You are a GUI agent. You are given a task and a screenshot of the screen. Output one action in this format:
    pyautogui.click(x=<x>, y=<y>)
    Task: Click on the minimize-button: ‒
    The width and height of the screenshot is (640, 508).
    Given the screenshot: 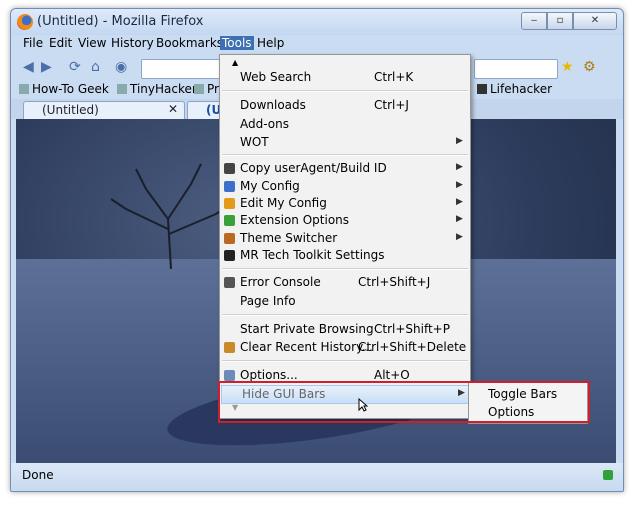 What is the action you would take?
    pyautogui.click(x=534, y=21)
    